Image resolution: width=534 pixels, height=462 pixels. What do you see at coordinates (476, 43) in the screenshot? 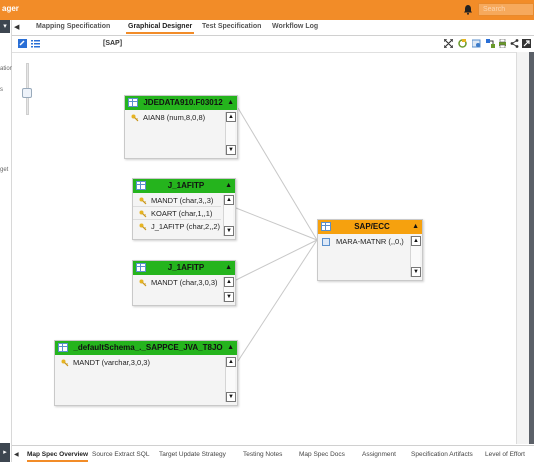
I see `export-image-icon` at bounding box center [476, 43].